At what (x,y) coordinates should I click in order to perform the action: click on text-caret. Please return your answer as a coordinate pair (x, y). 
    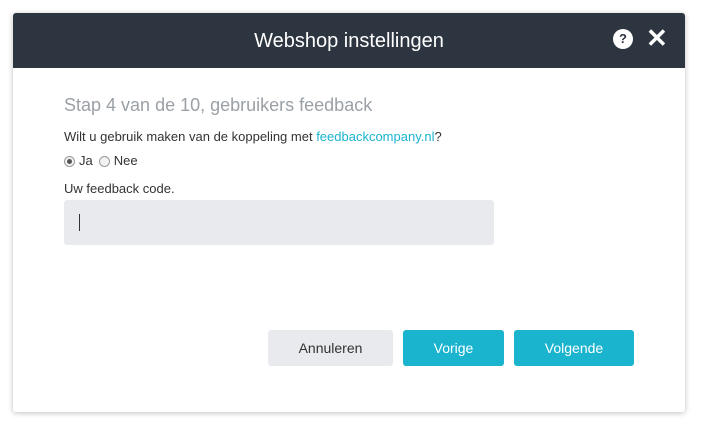
    Looking at the image, I should click on (79, 222).